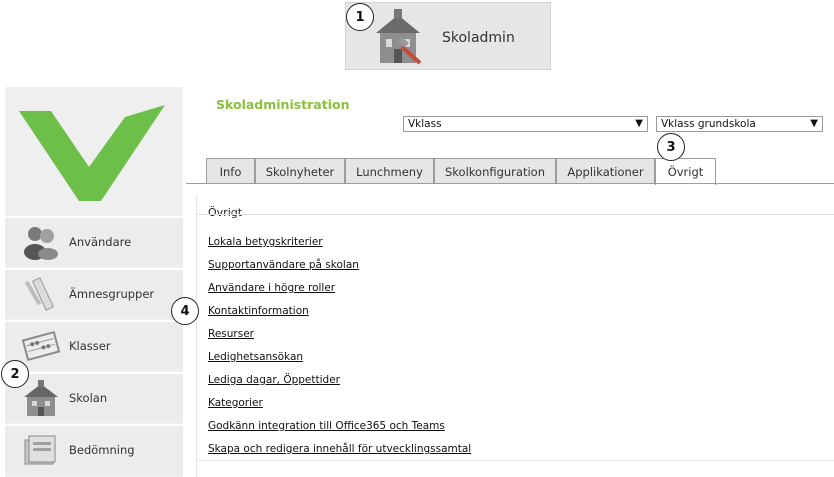  What do you see at coordinates (41, 243) in the screenshot?
I see `users-icon` at bounding box center [41, 243].